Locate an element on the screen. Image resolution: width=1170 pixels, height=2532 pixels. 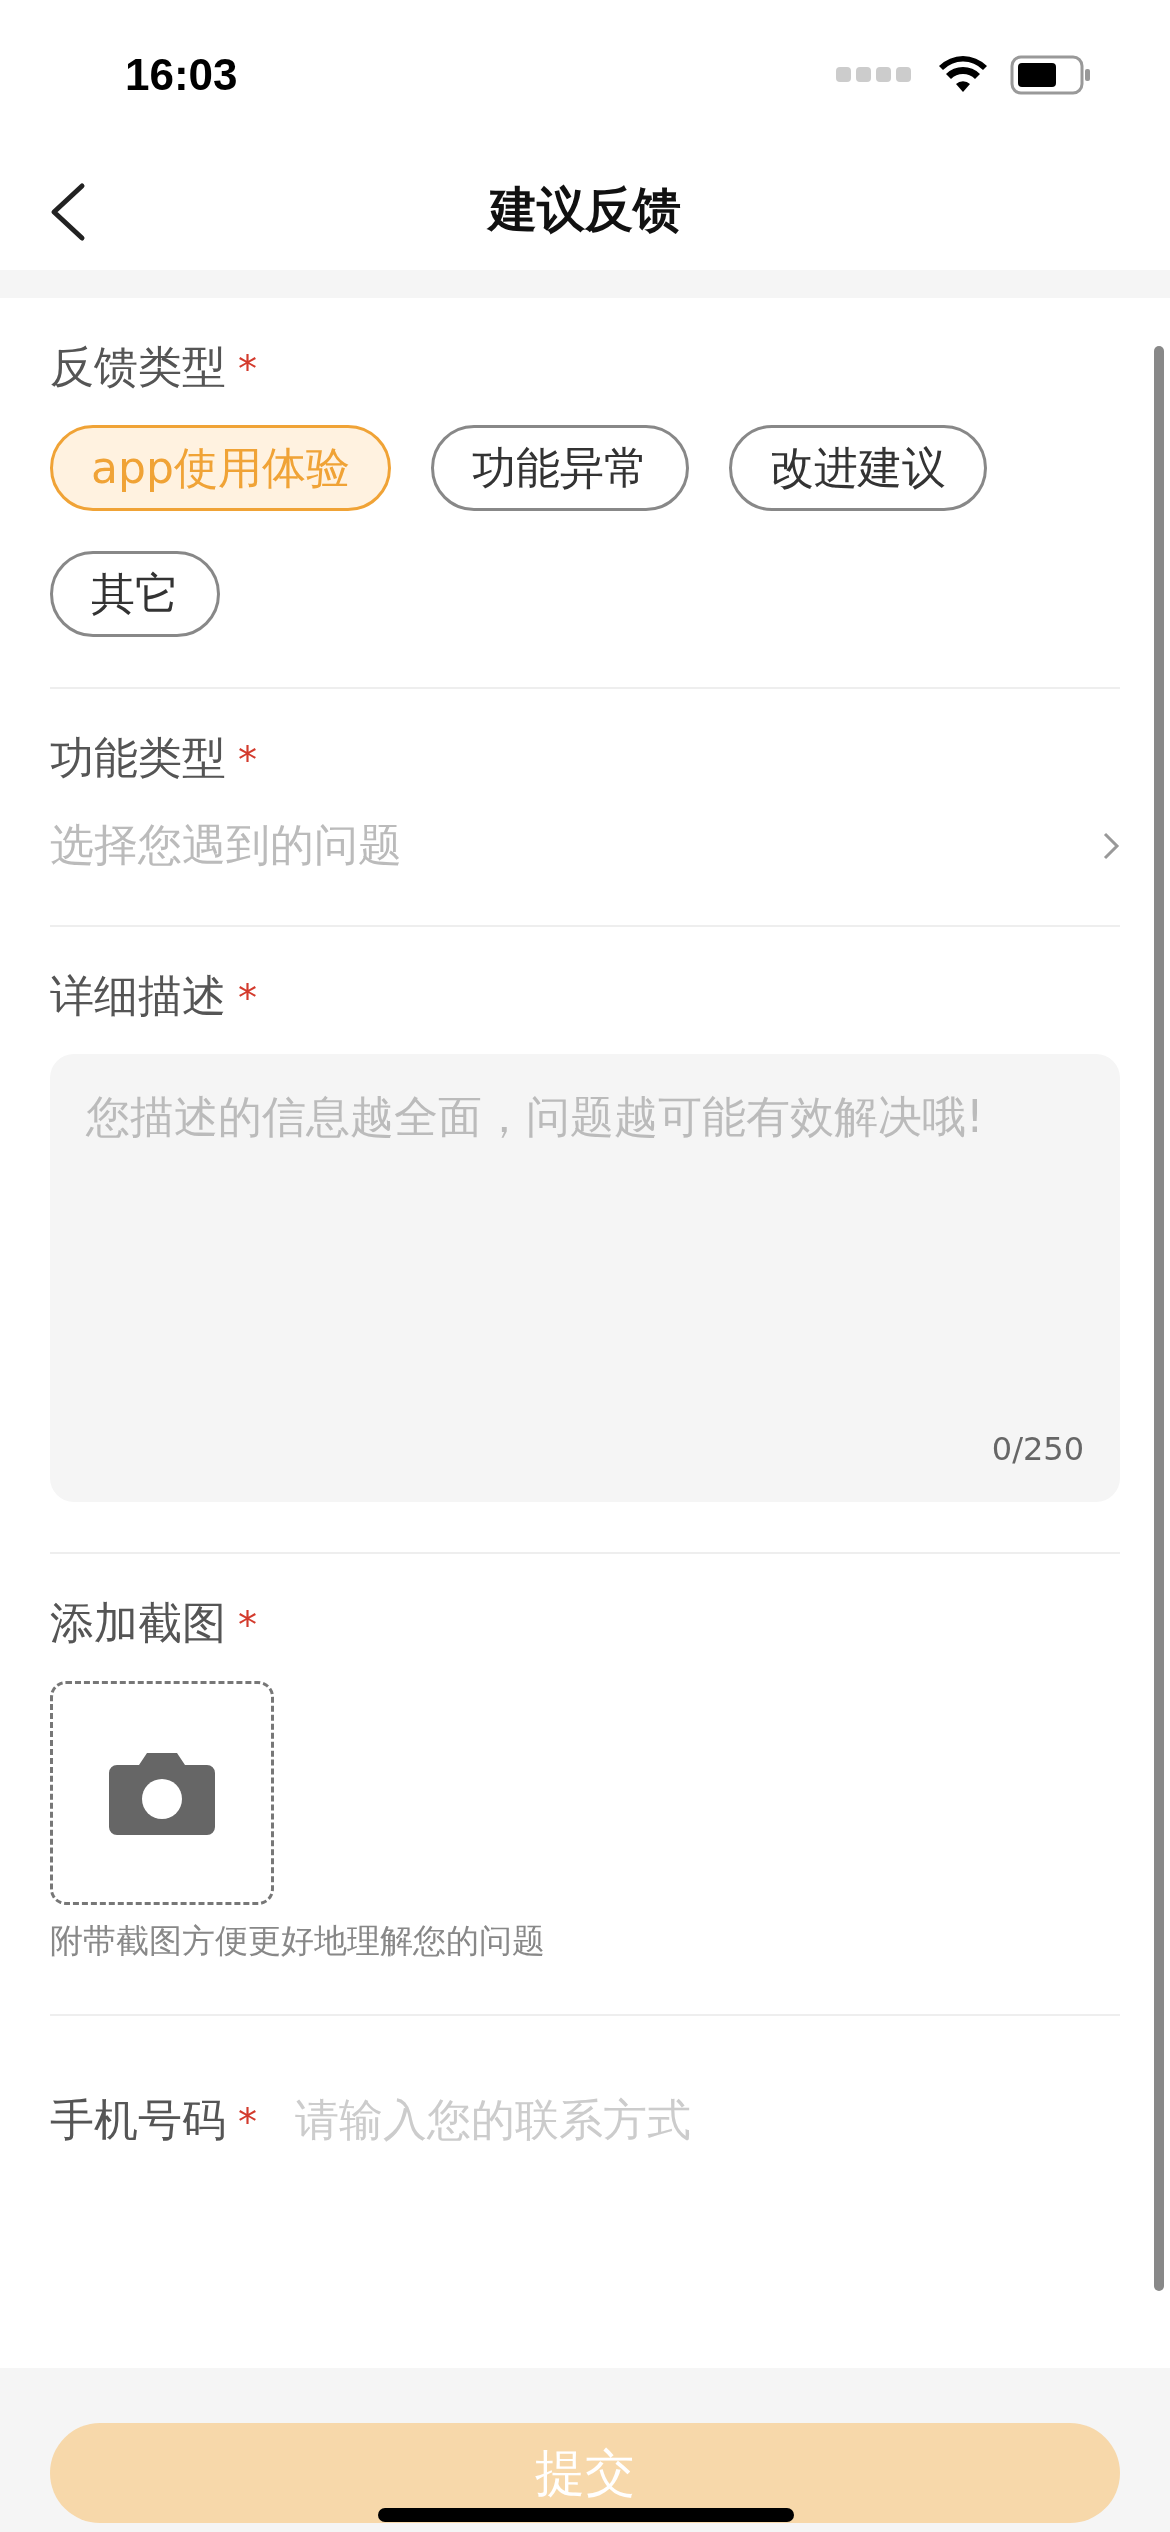
wifi-icon is located at coordinates (963, 75).